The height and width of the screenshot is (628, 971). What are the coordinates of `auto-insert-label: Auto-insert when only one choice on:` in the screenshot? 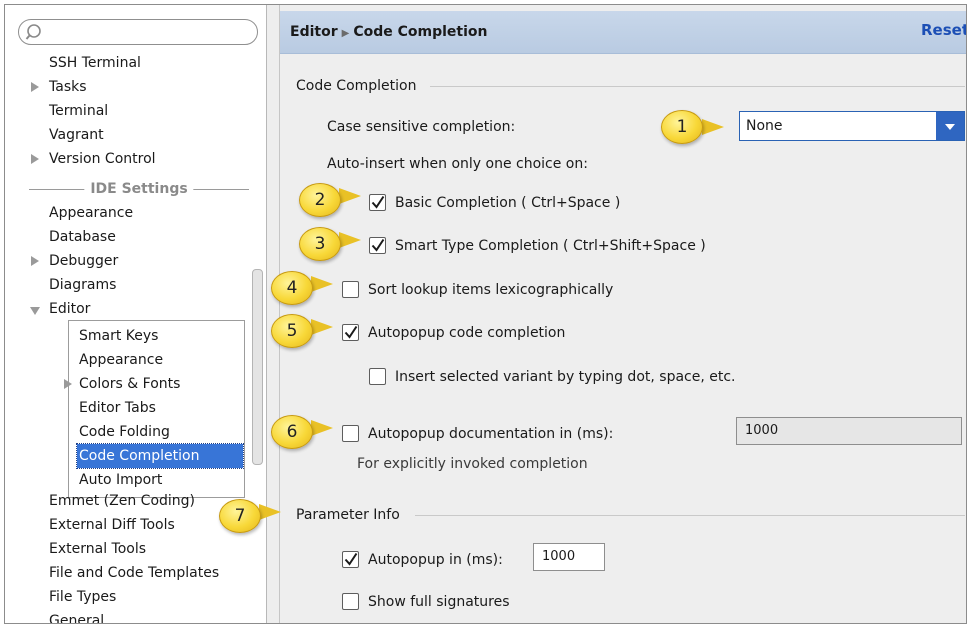 It's located at (457, 164).